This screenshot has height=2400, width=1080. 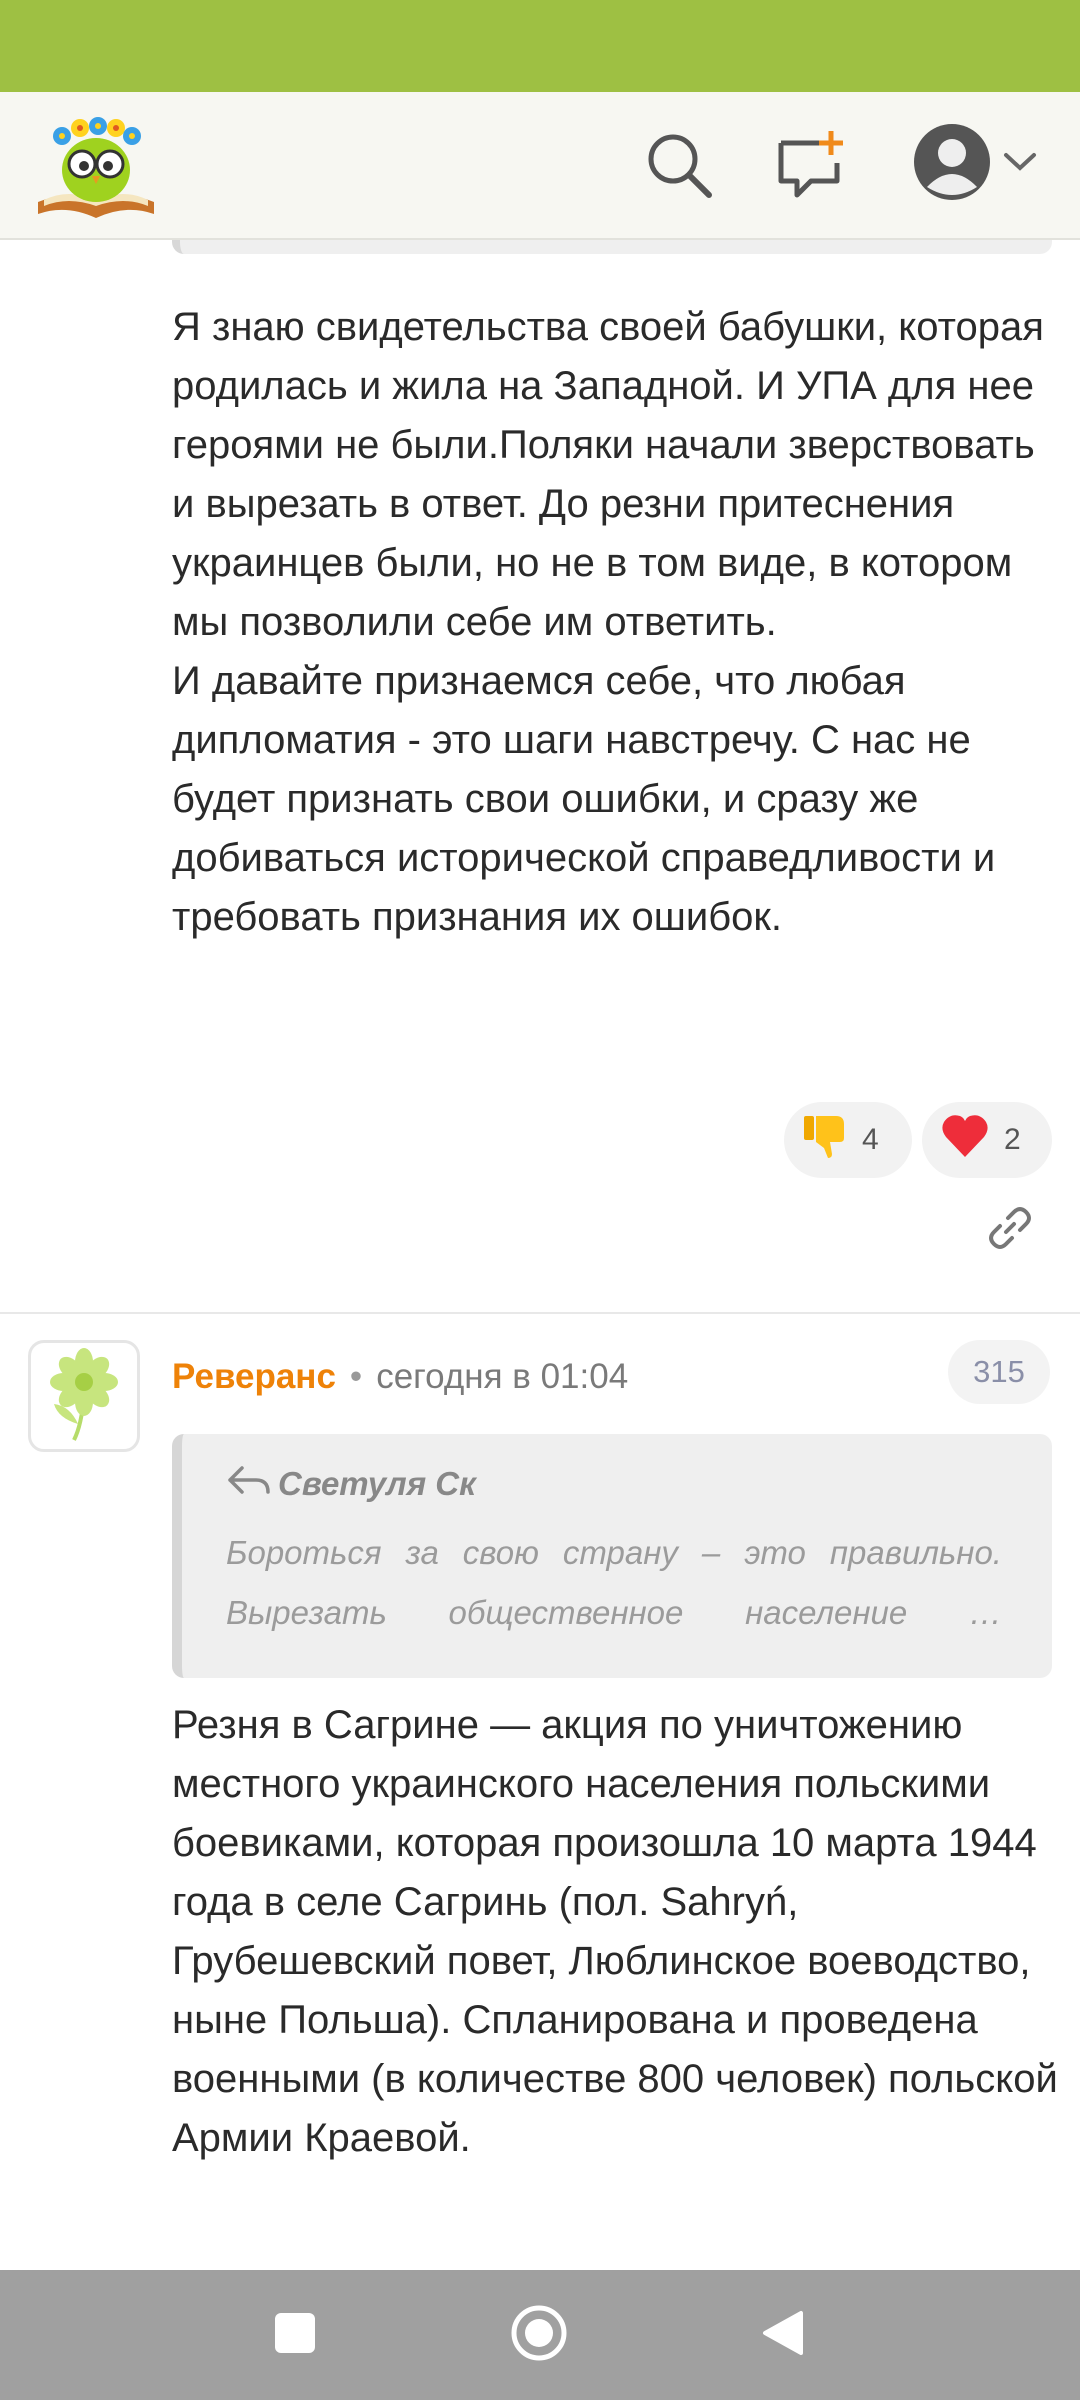 What do you see at coordinates (1012, 1139) in the screenshot?
I see `heart-count: 2` at bounding box center [1012, 1139].